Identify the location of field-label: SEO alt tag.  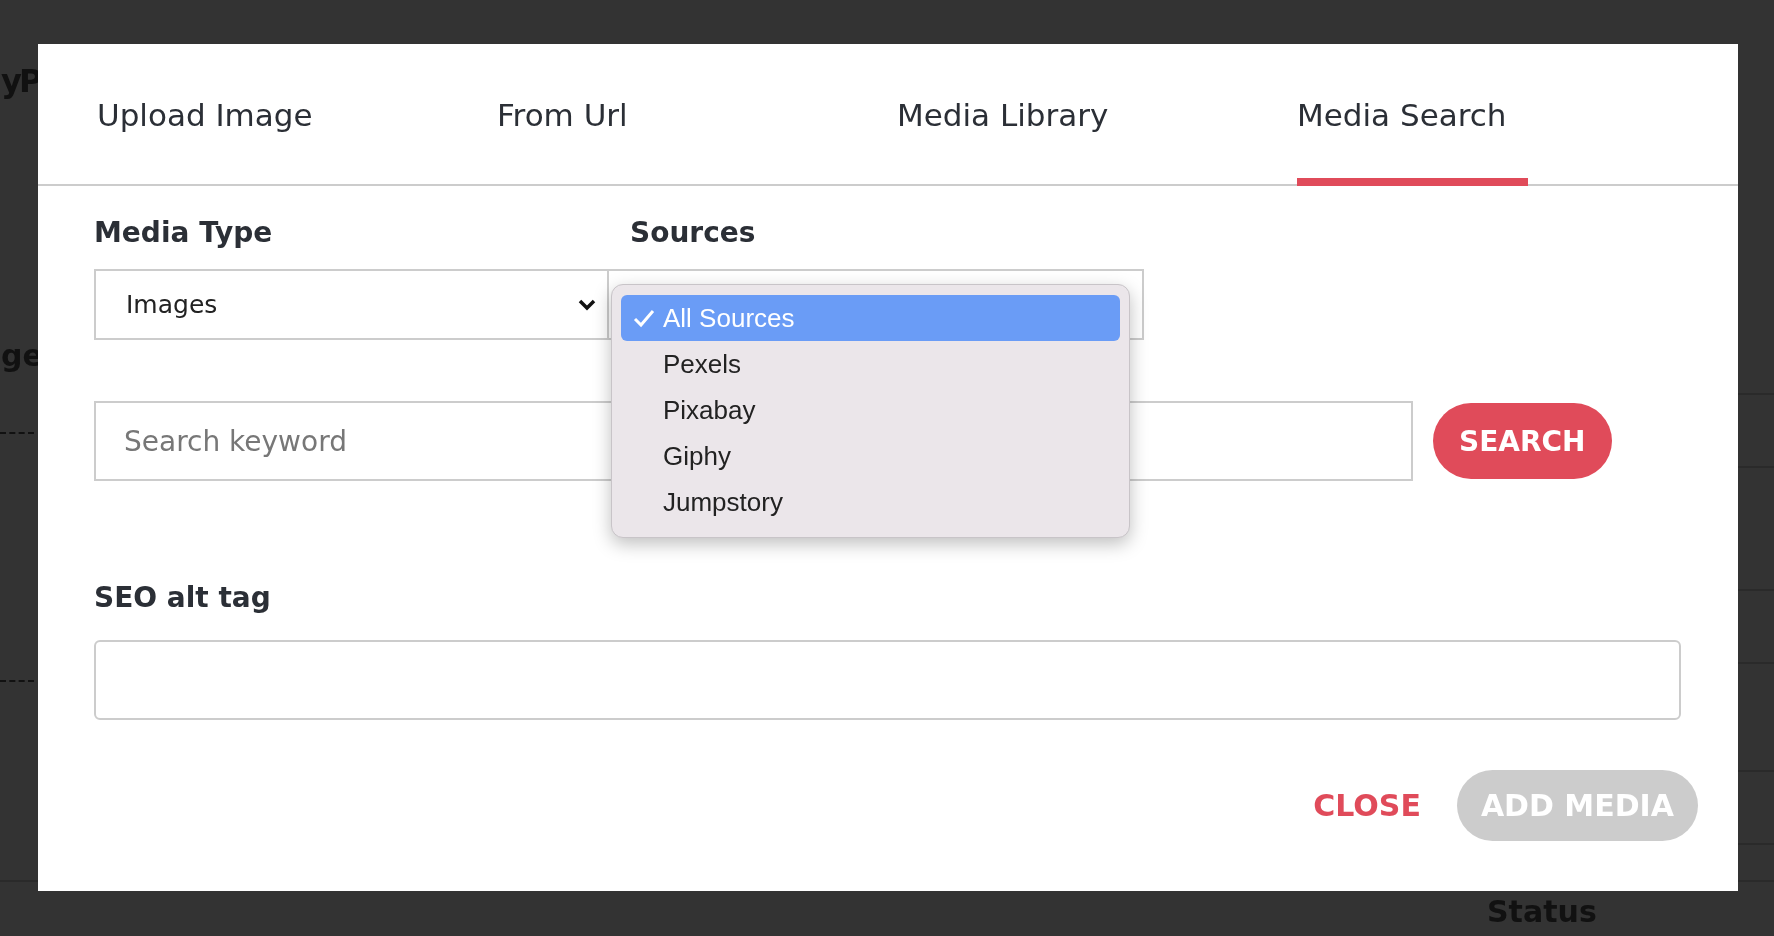
(183, 597).